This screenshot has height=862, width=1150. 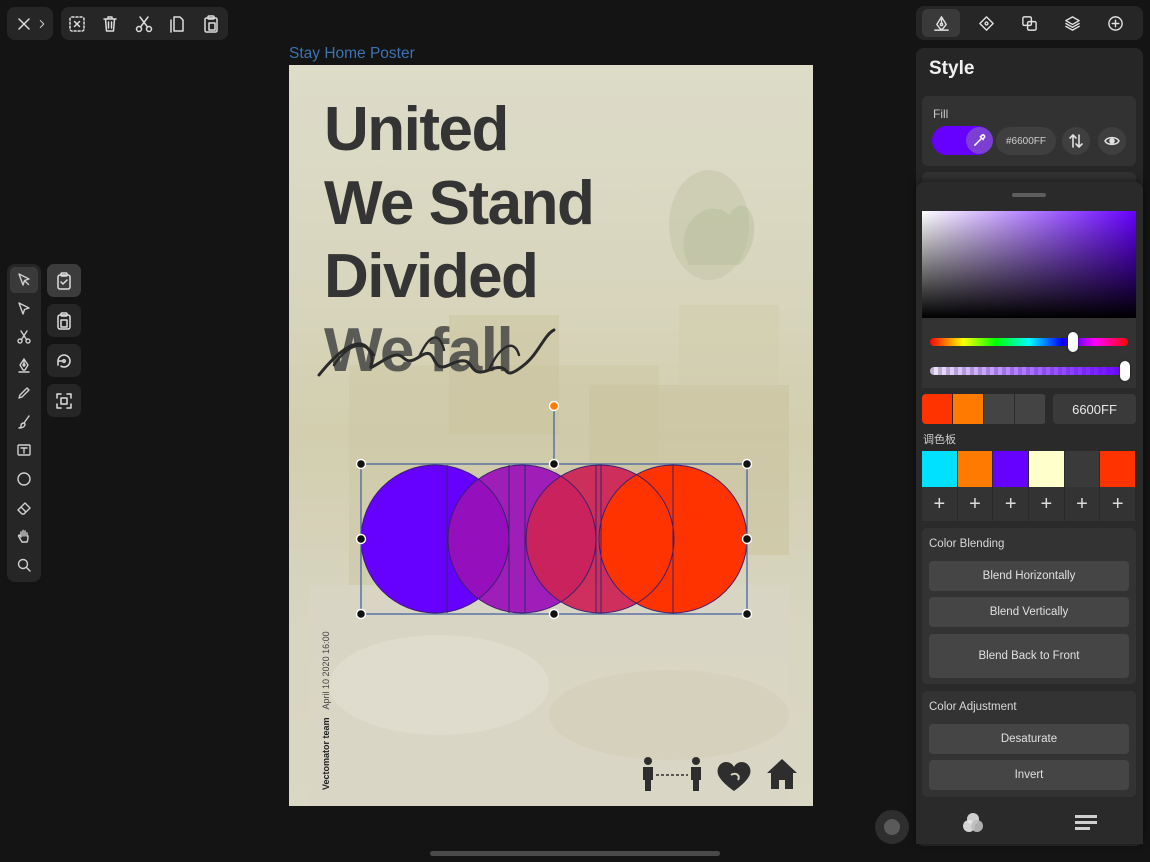 What do you see at coordinates (211, 24) in the screenshot?
I see `paste-icon` at bounding box center [211, 24].